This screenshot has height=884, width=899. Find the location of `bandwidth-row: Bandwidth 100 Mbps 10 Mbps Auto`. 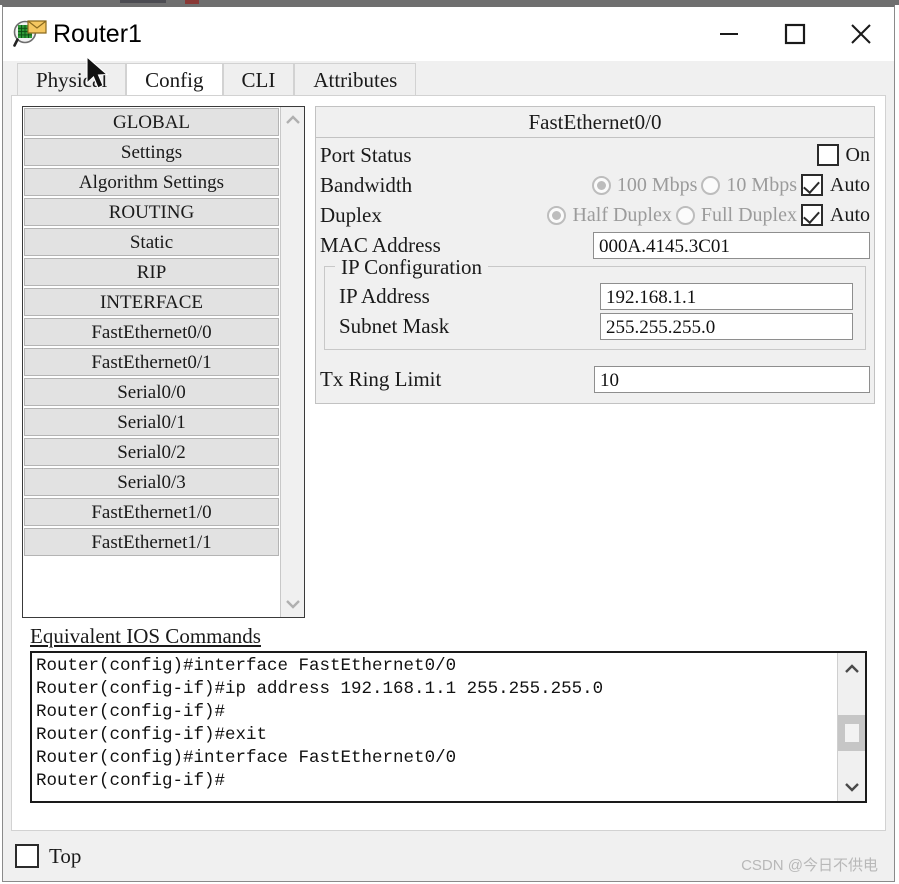

bandwidth-row: Bandwidth 100 Mbps 10 Mbps Auto is located at coordinates (595, 185).